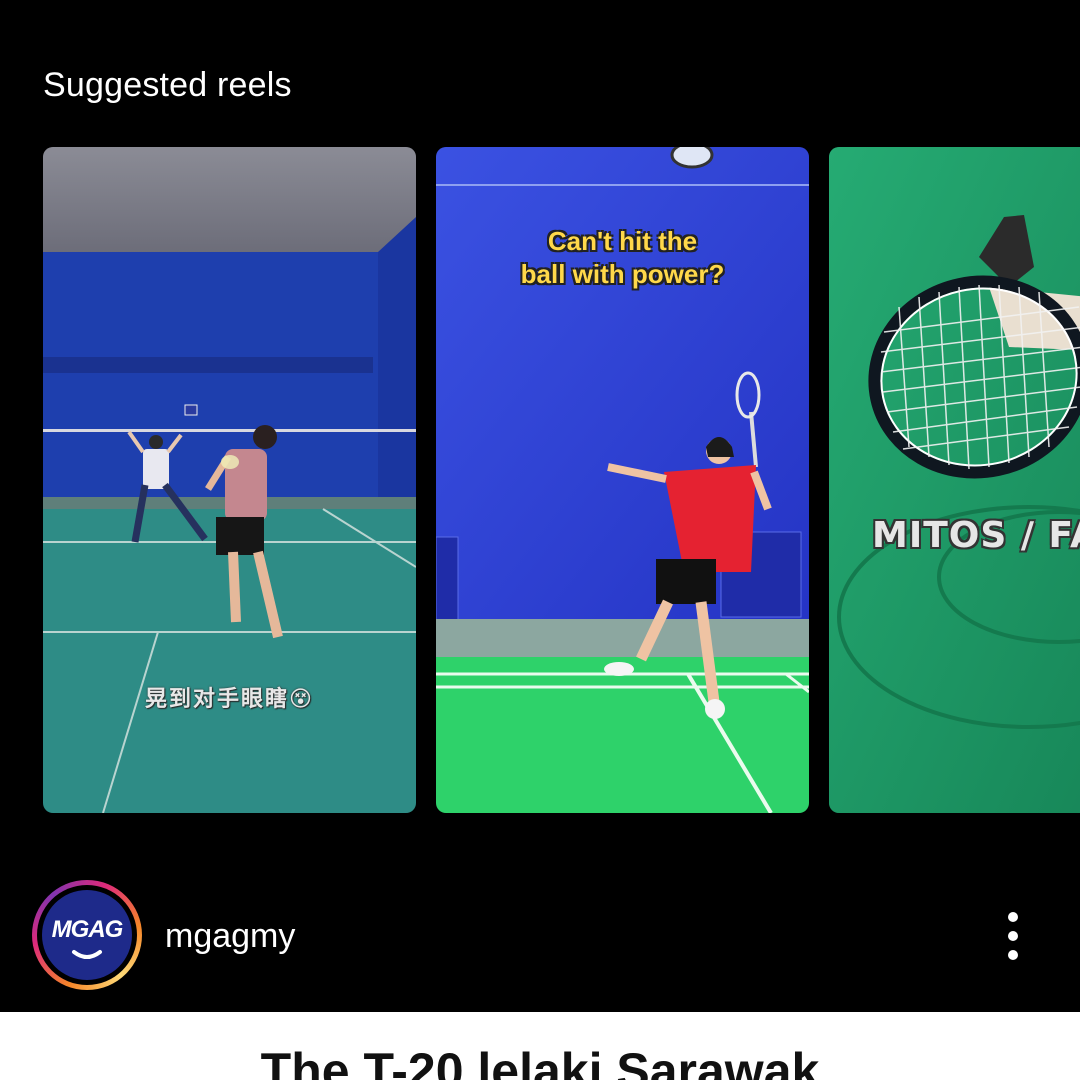  I want to click on story-ring: MGAG, so click(87, 935).